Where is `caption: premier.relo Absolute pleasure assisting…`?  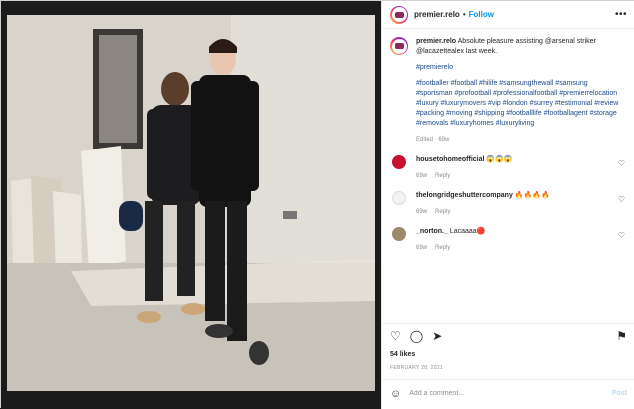
caption: premier.relo Absolute pleasure assisting… is located at coordinates (508, 91).